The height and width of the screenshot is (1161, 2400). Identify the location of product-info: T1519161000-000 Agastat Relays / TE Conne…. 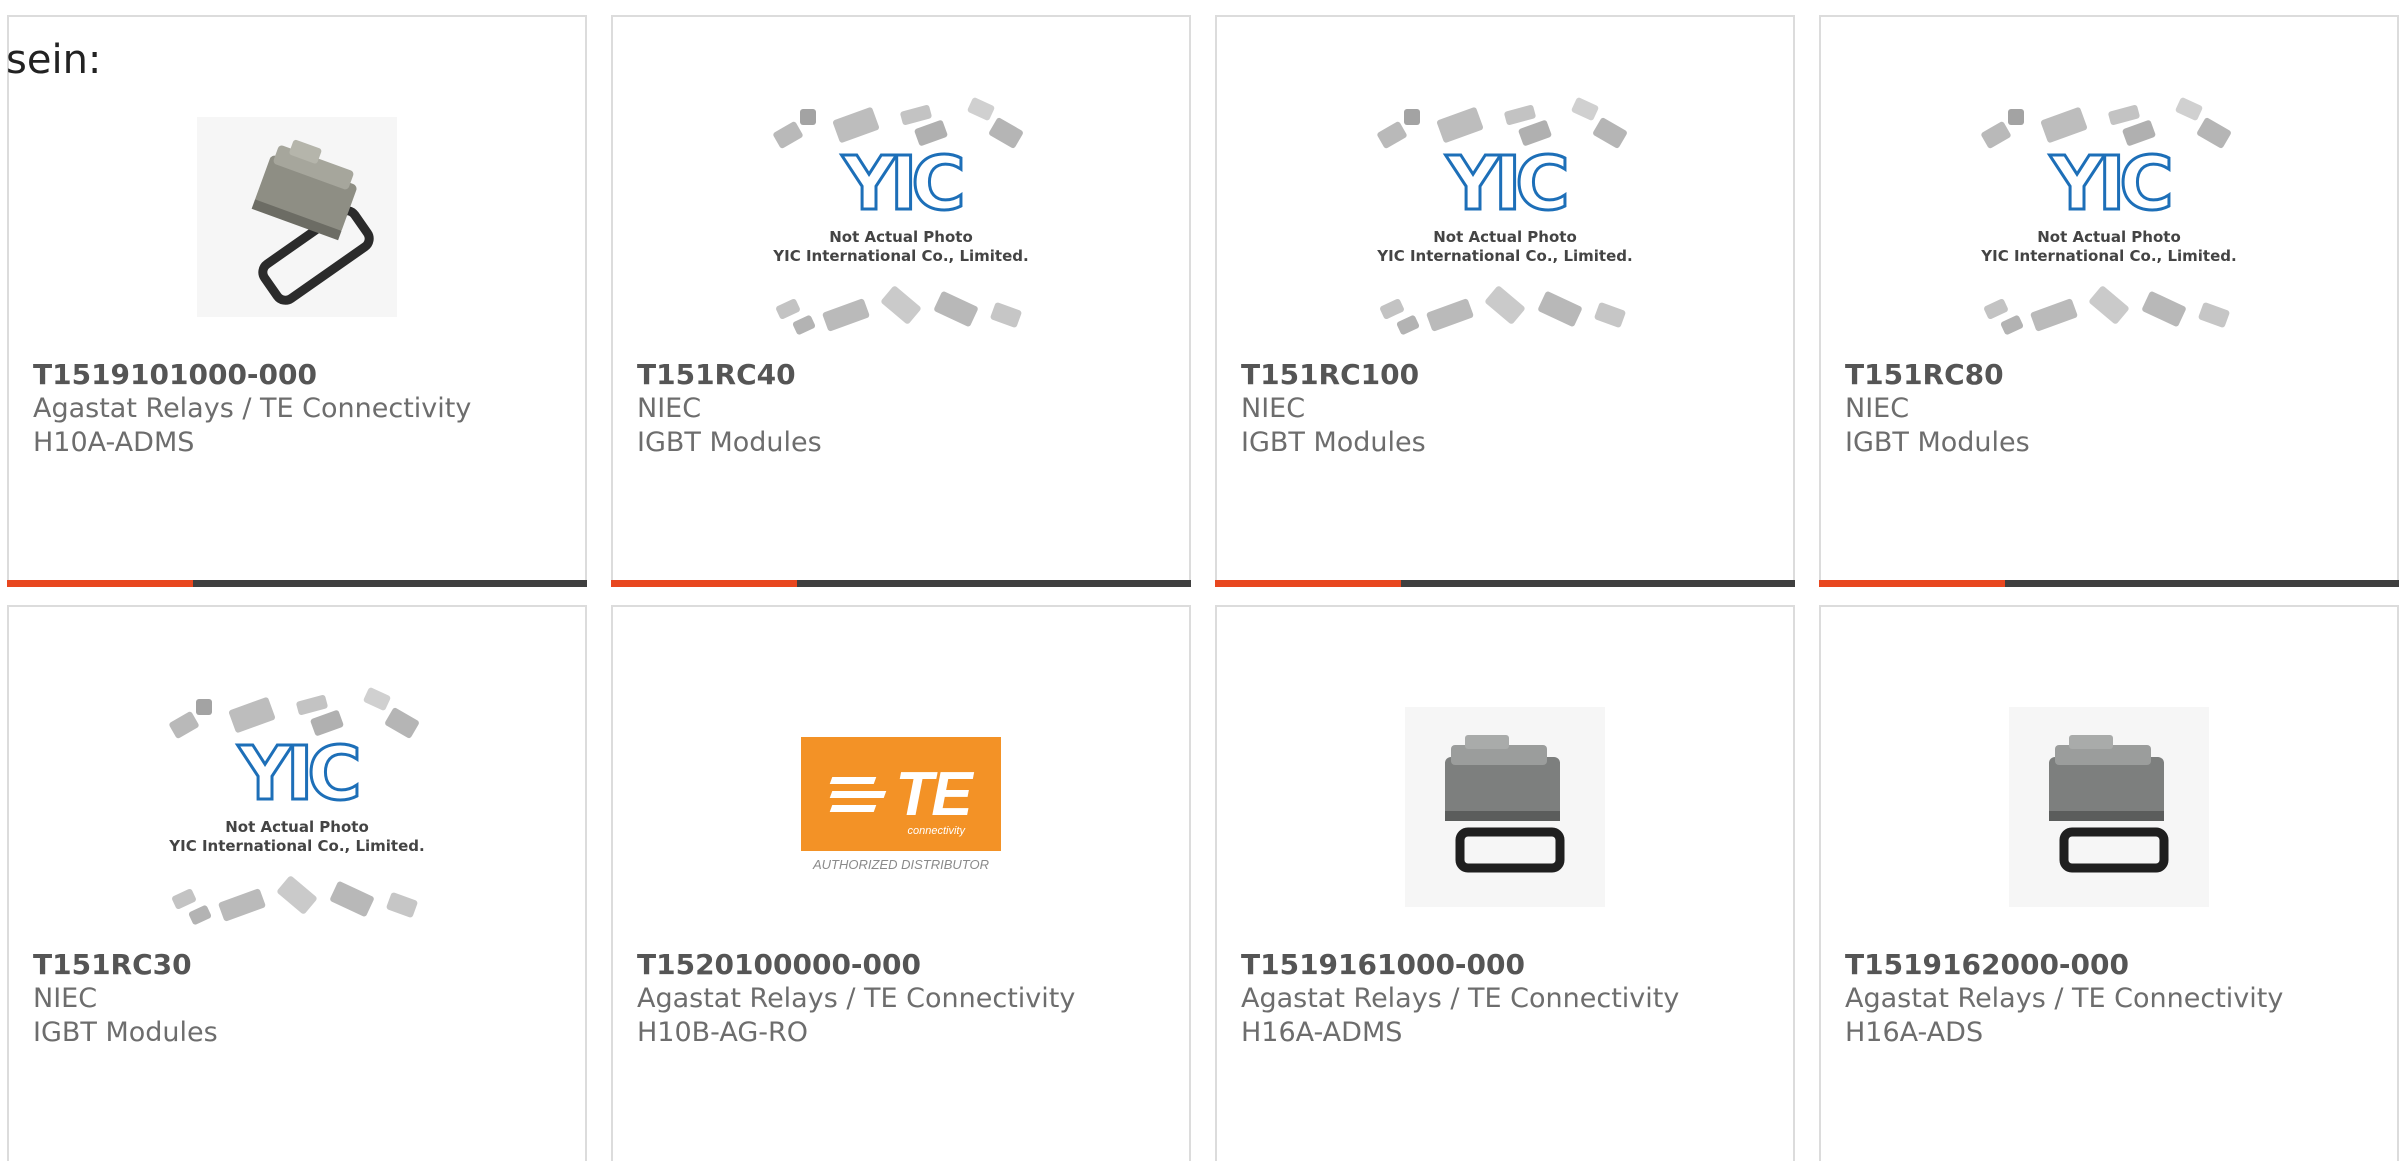
(1511, 999).